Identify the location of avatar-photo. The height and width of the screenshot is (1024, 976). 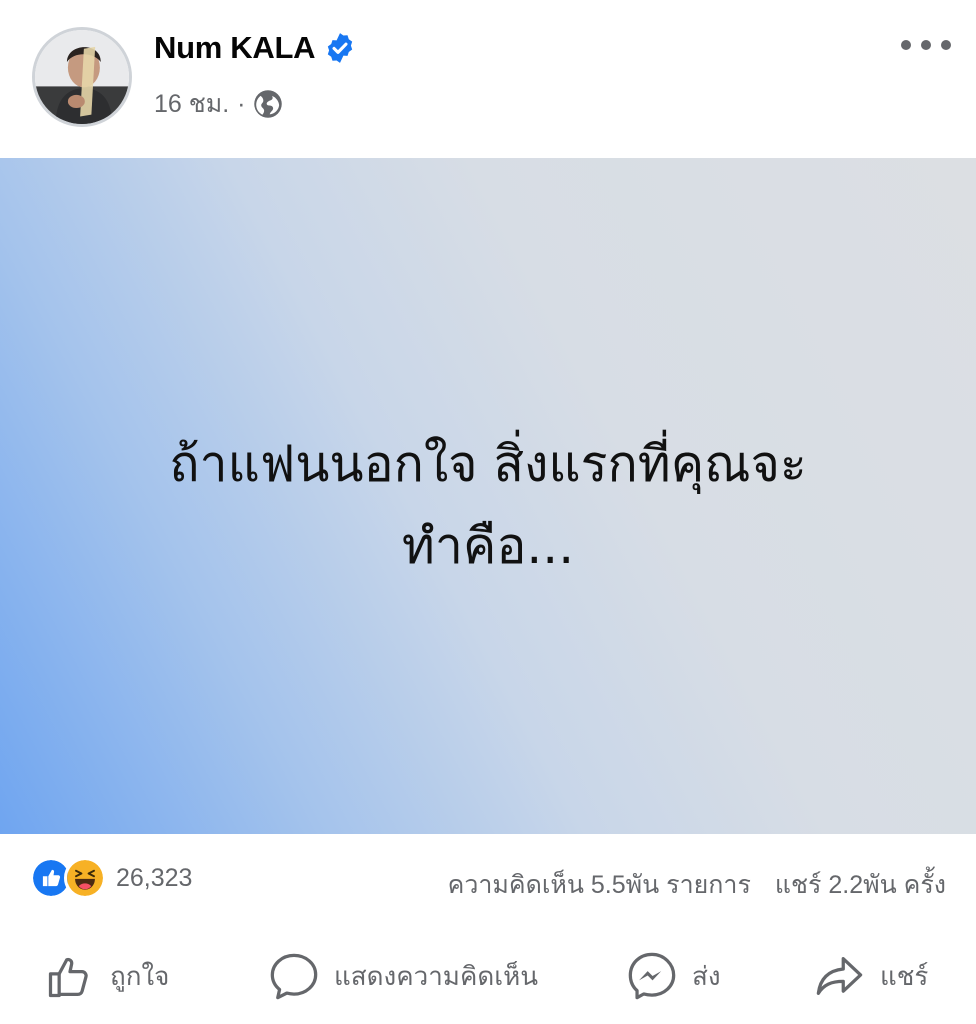
(82, 77).